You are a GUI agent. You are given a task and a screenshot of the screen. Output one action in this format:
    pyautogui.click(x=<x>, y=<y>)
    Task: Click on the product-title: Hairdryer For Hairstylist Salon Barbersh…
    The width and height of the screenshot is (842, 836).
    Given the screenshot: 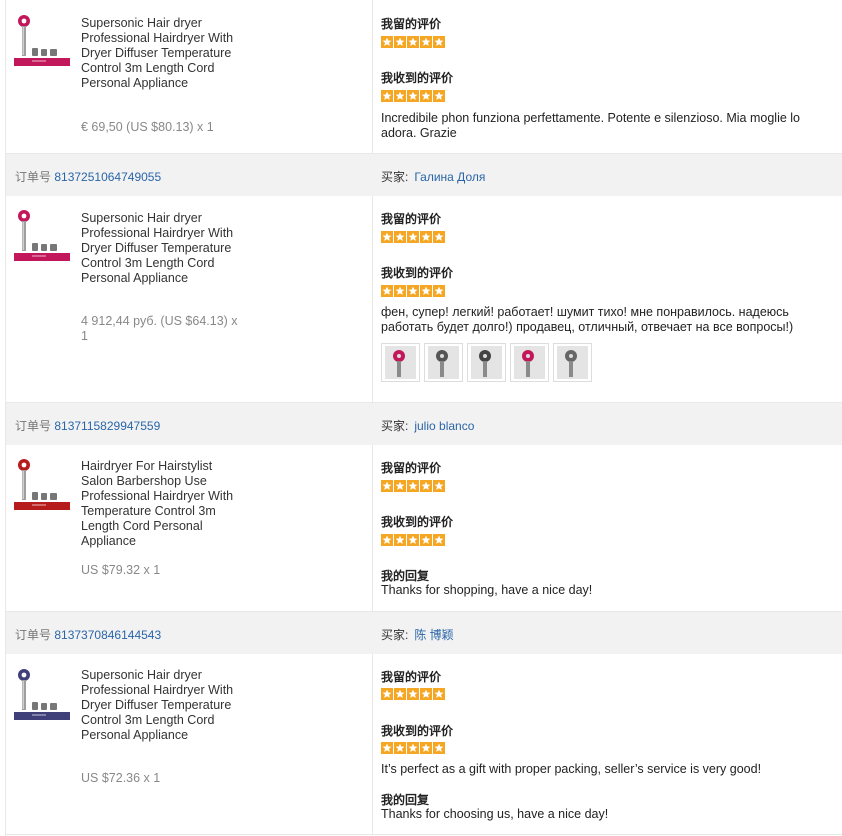 What is the action you would take?
    pyautogui.click(x=161, y=504)
    